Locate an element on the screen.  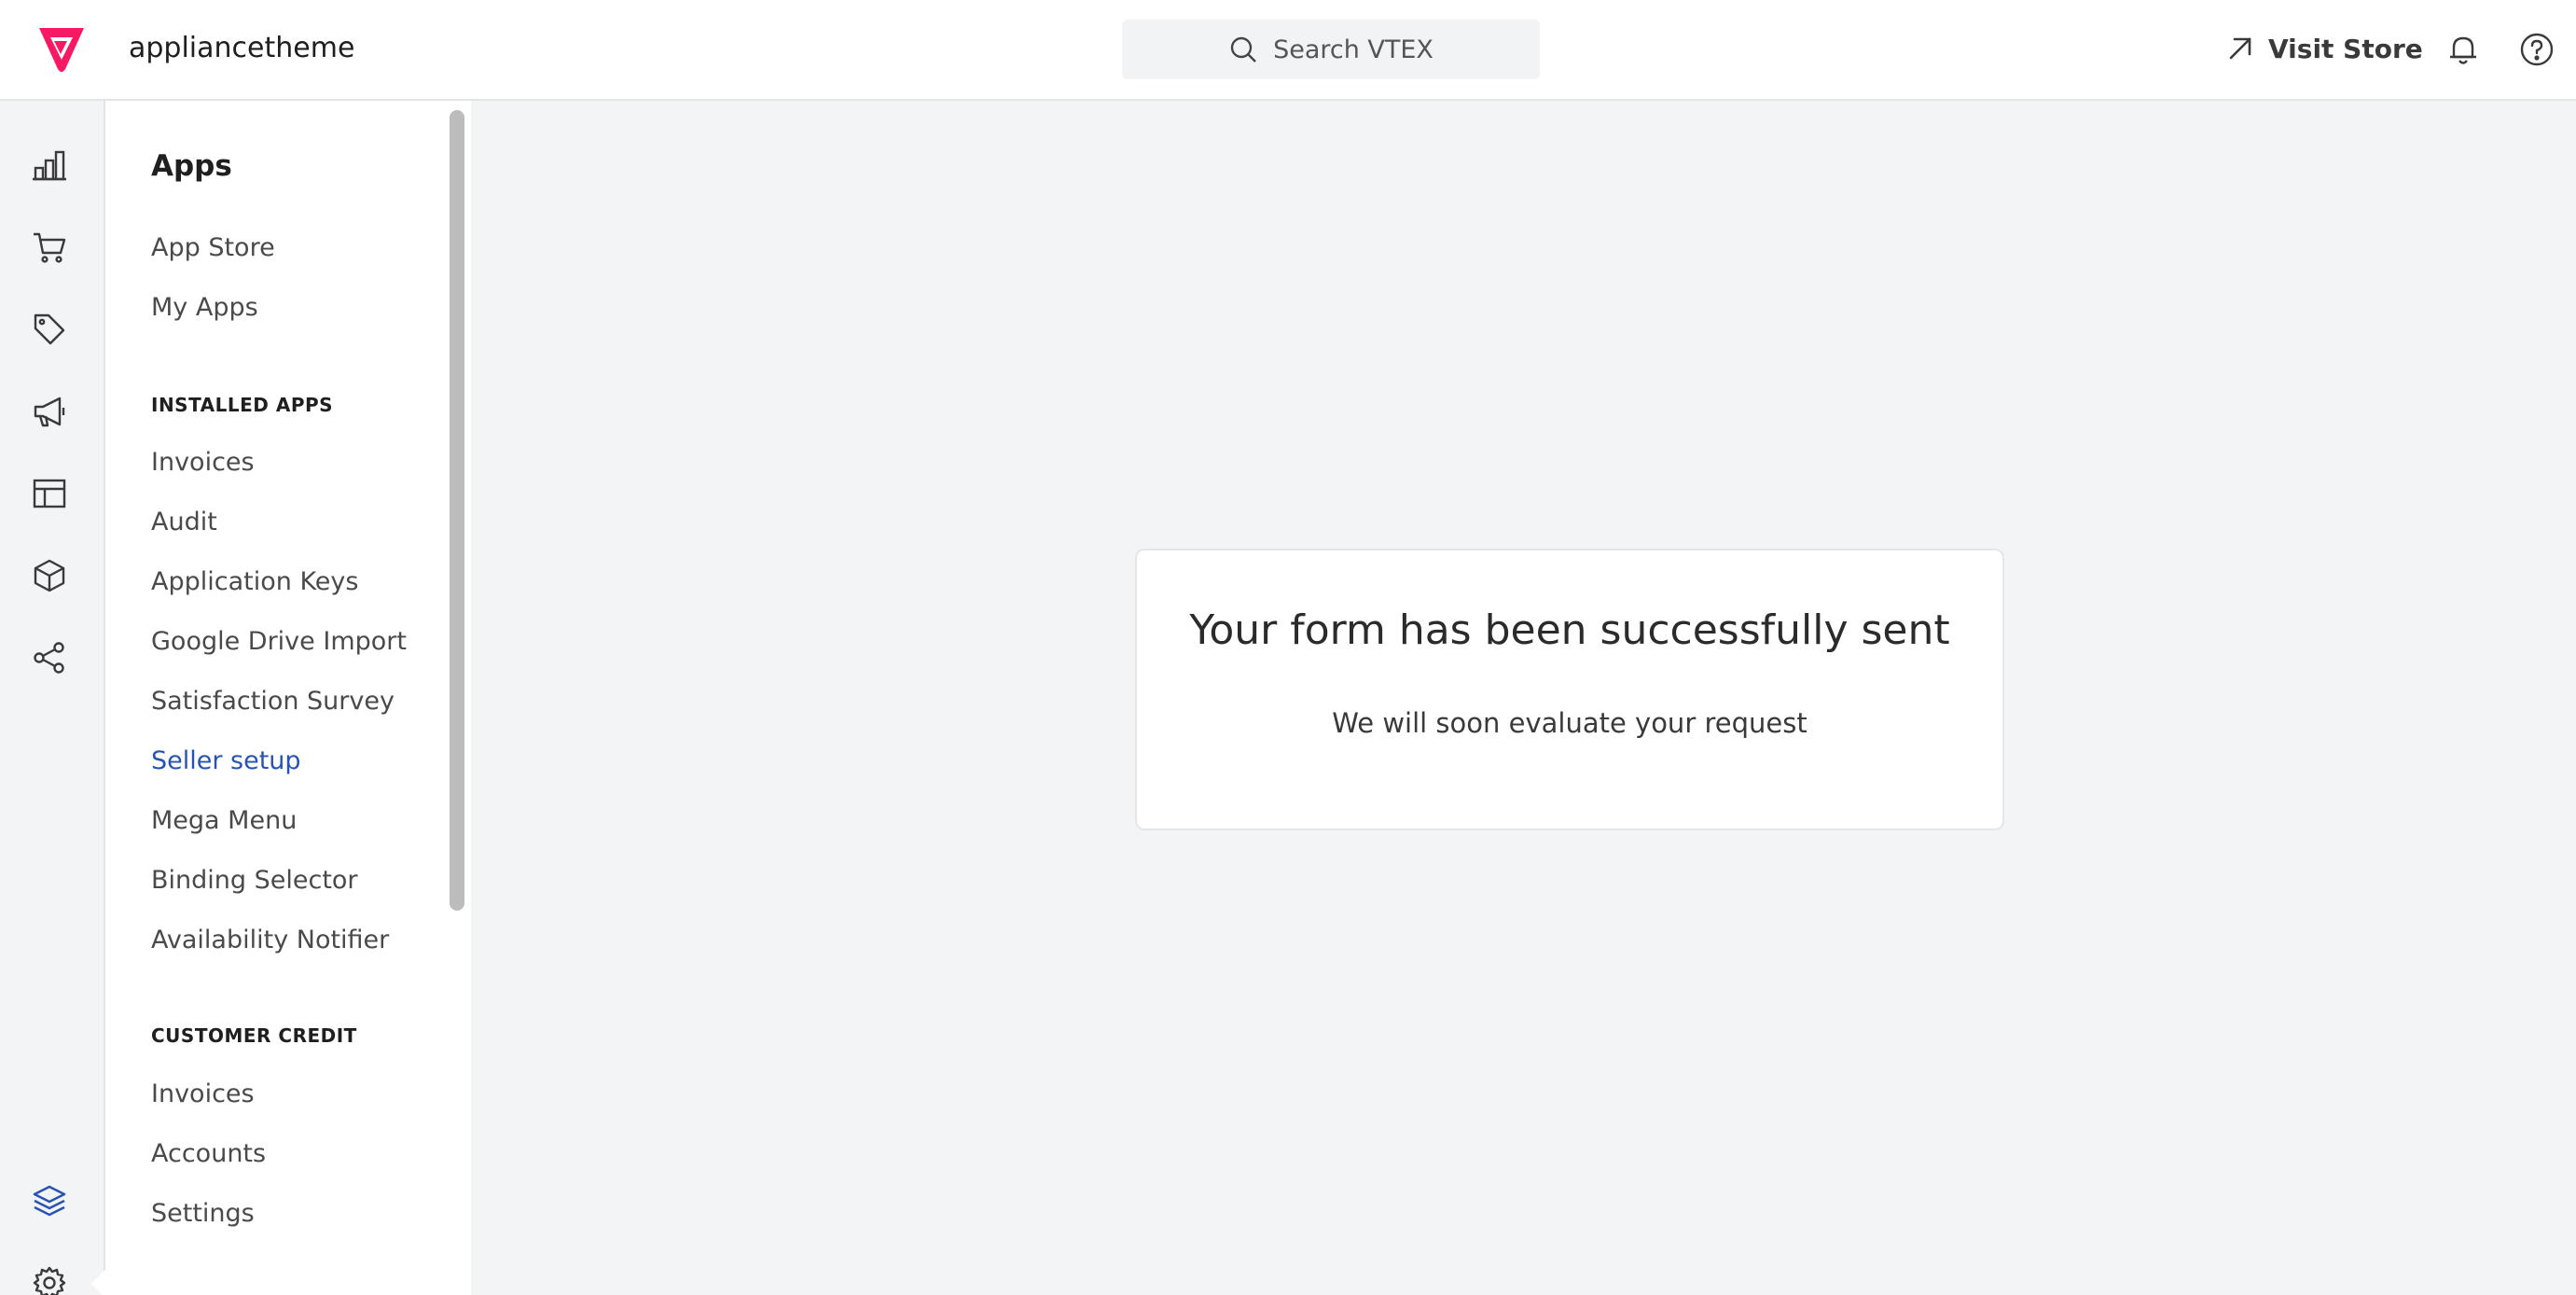
vtex-logo-icon is located at coordinates (61, 49).